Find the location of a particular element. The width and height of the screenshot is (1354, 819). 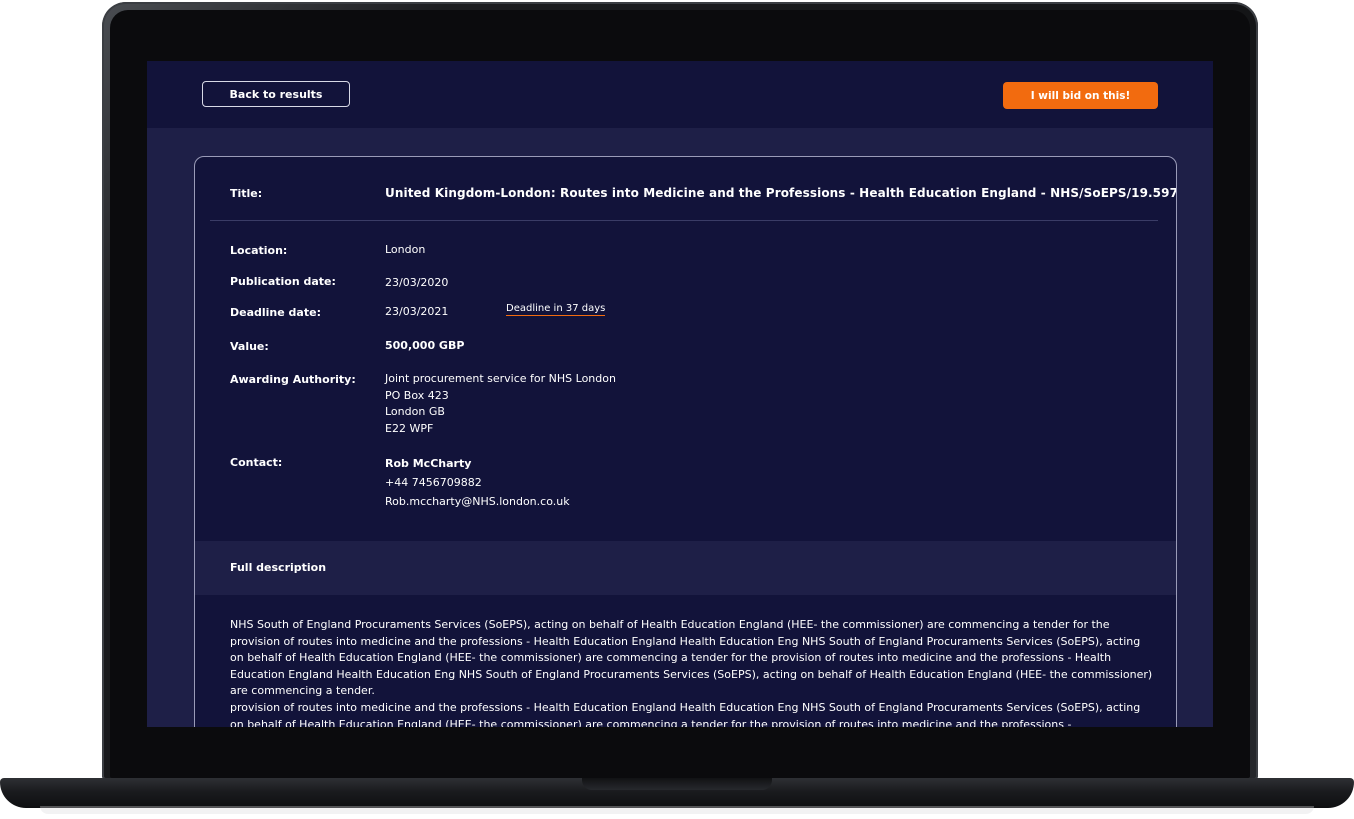

awarding-authority-label: Awarding Authority: is located at coordinates (293, 379).